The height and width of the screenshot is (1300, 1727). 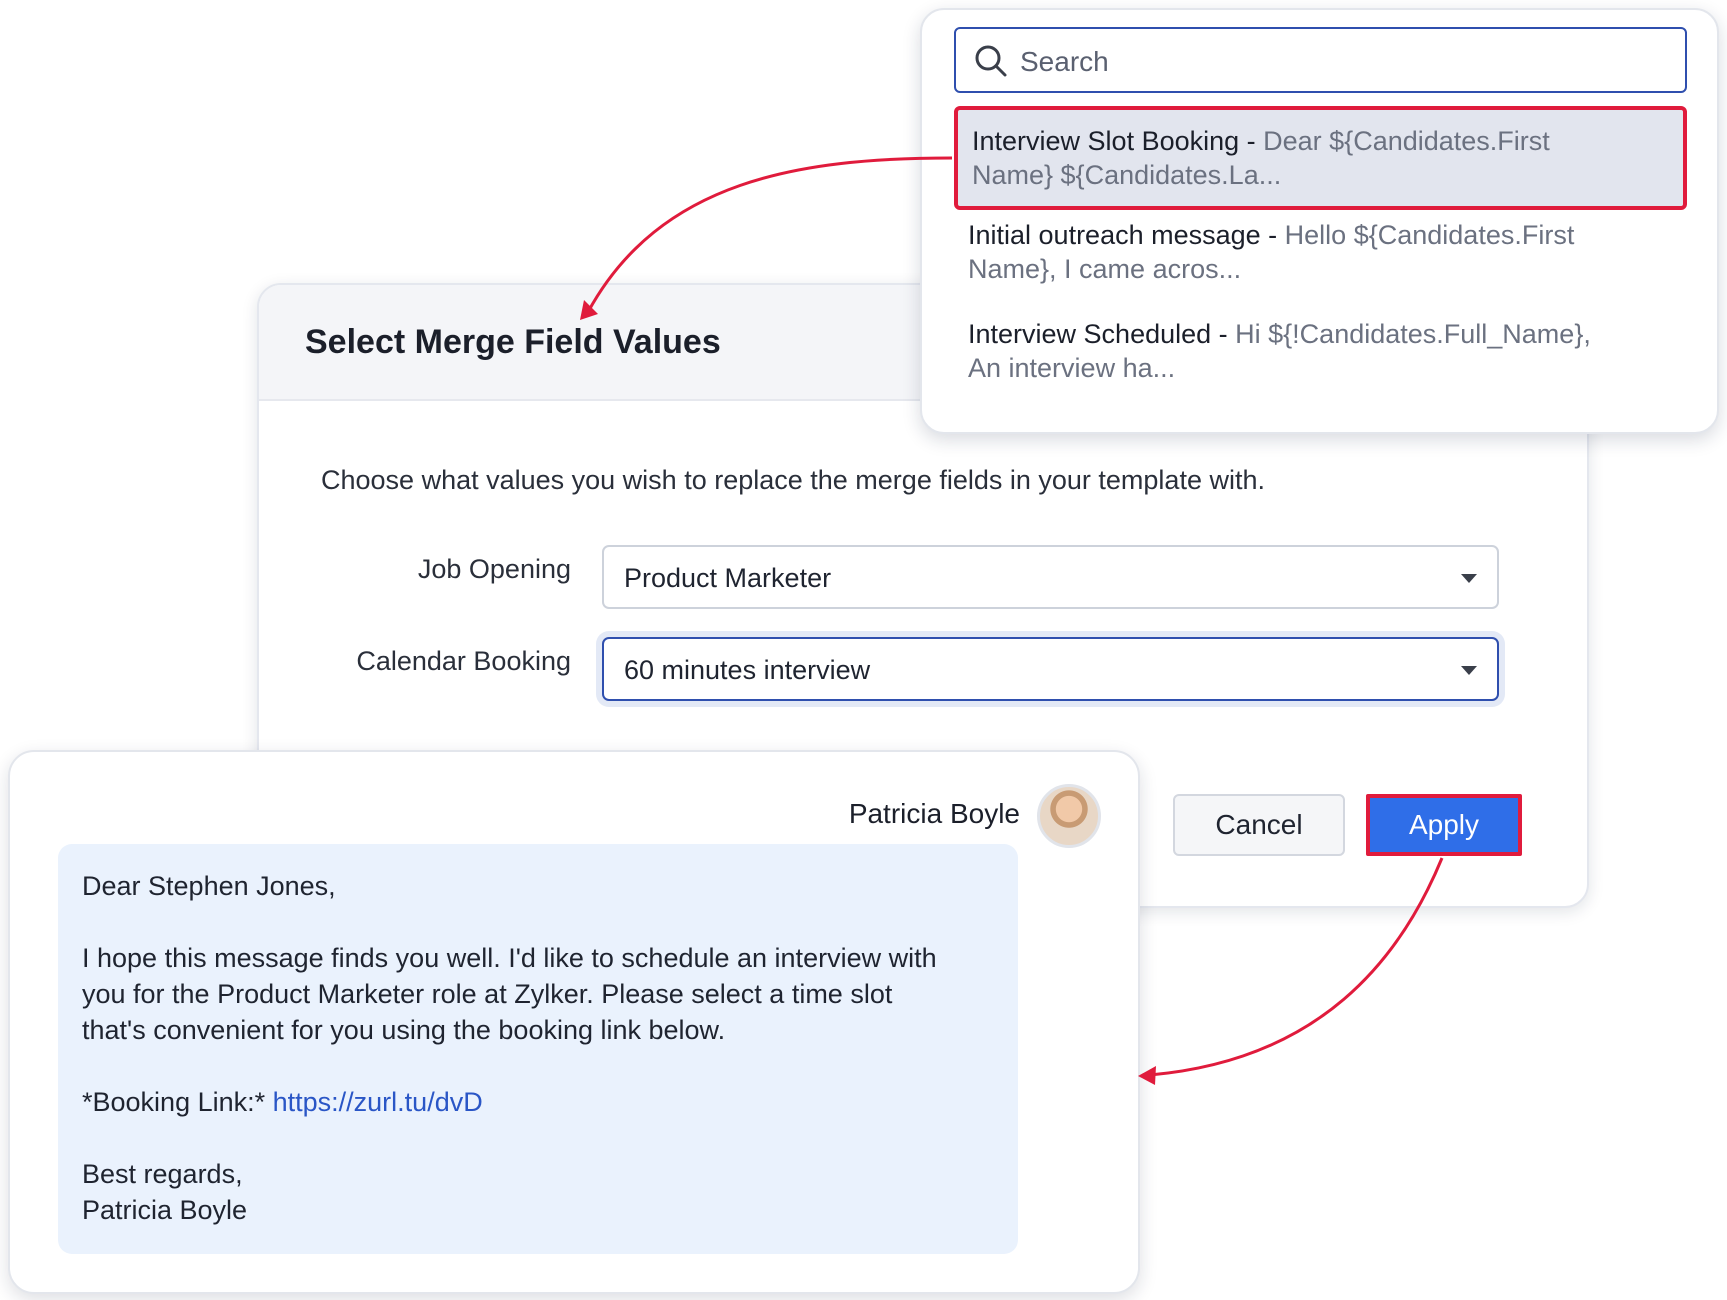 I want to click on email-signature: Patricia Boyle, so click(x=165, y=1210).